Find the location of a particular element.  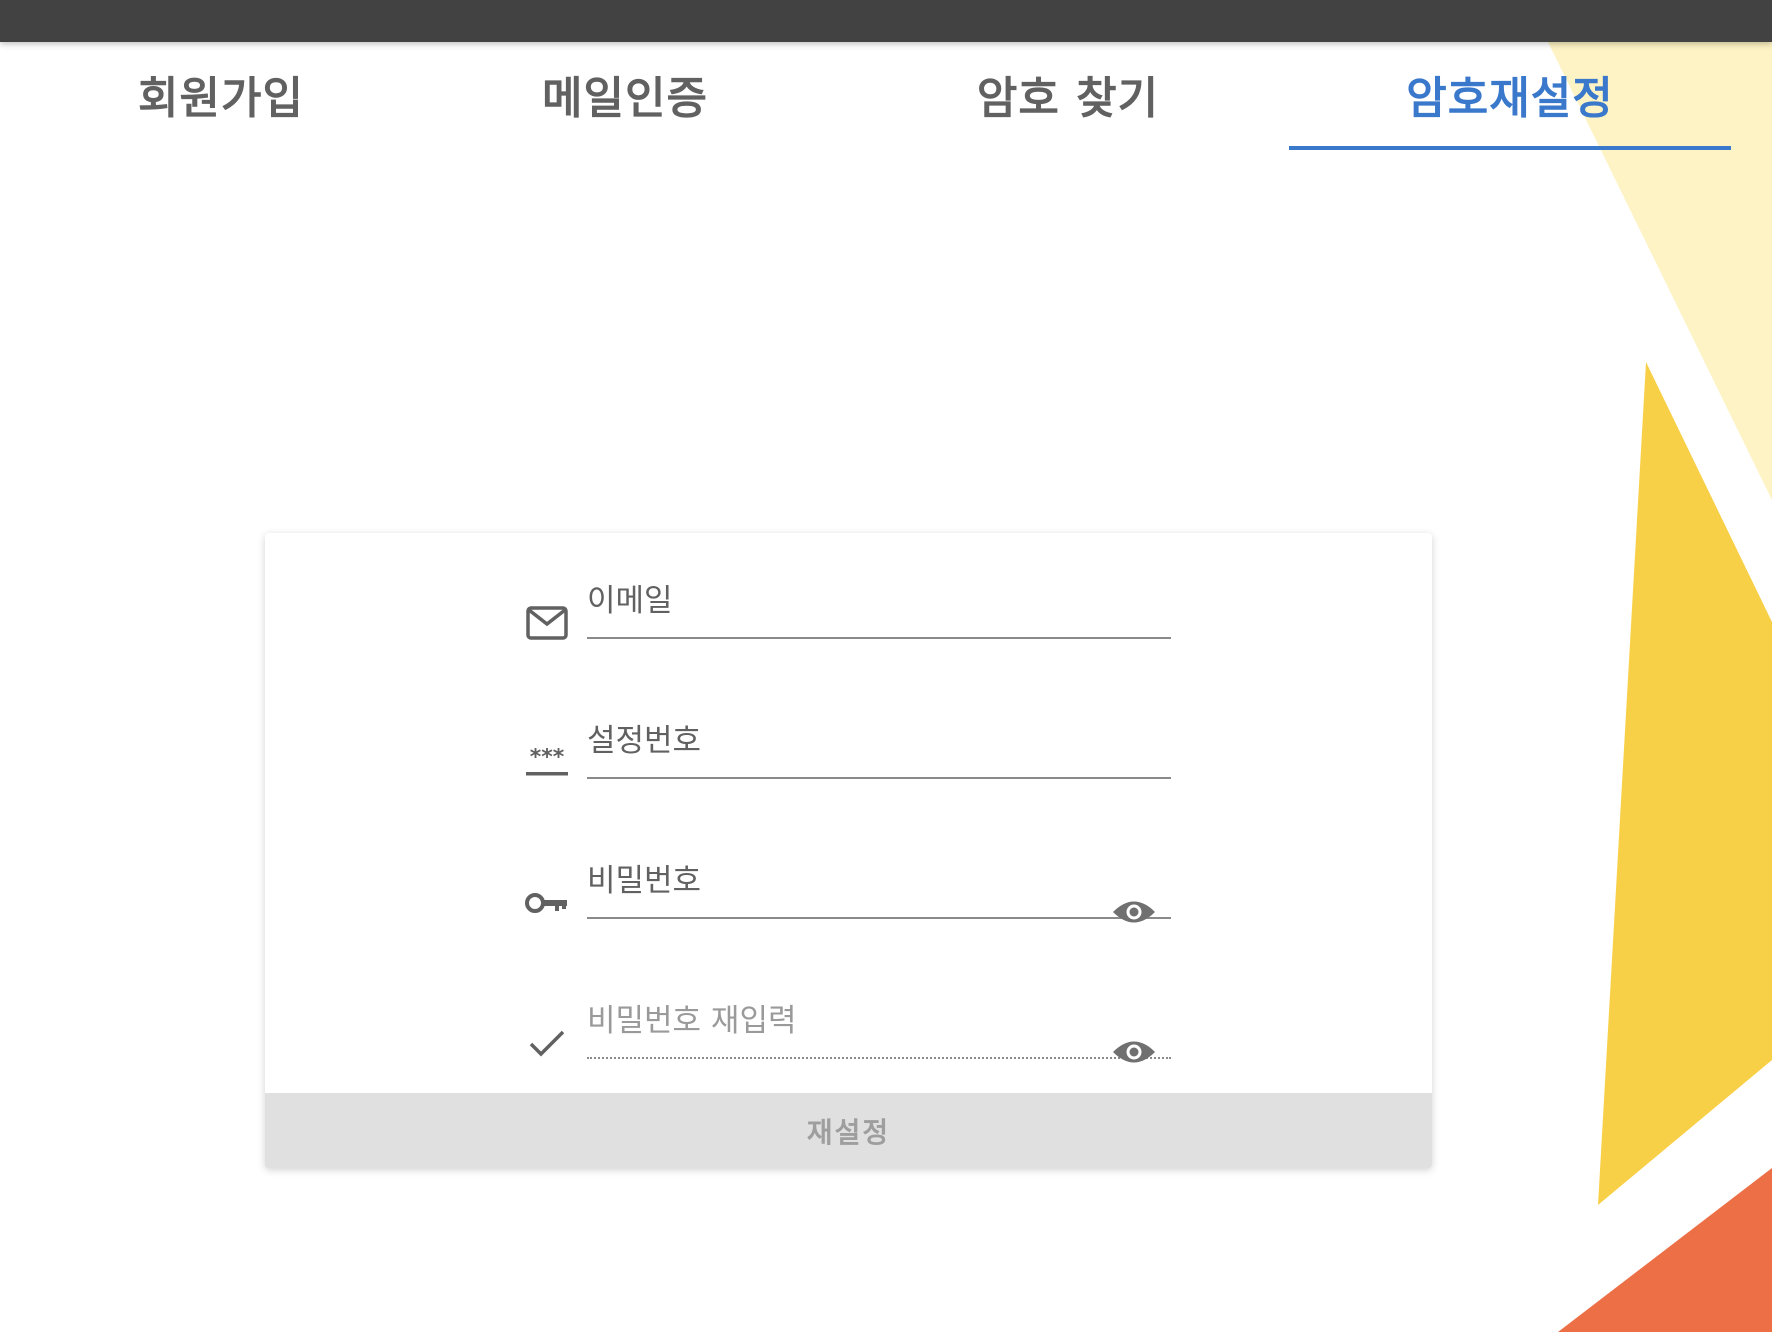

toggle-password-confirm-visibility-icon is located at coordinates (1134, 1052).